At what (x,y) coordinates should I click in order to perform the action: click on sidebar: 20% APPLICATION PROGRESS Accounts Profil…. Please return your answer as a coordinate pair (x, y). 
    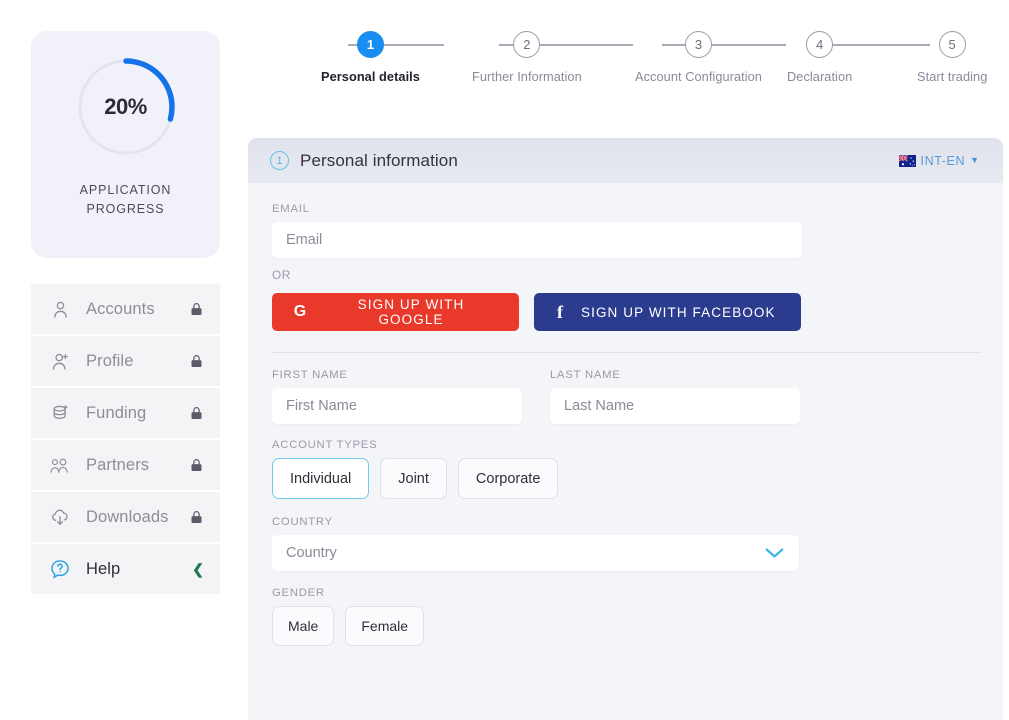
    Looking at the image, I should click on (125, 313).